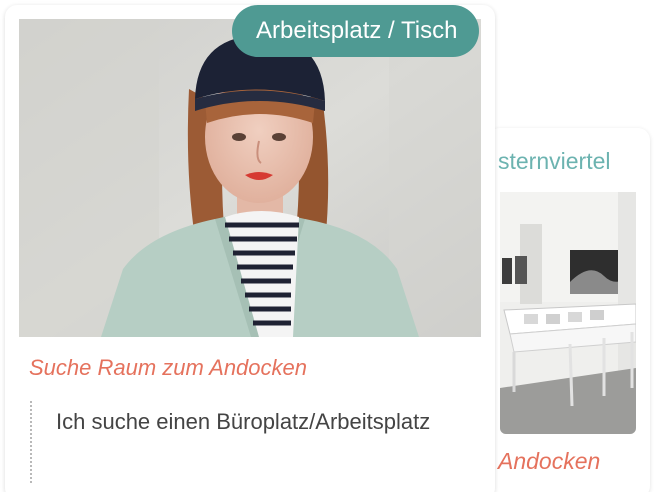  I want to click on category-badge: Arbeitsplatz / Tisch, so click(356, 31).